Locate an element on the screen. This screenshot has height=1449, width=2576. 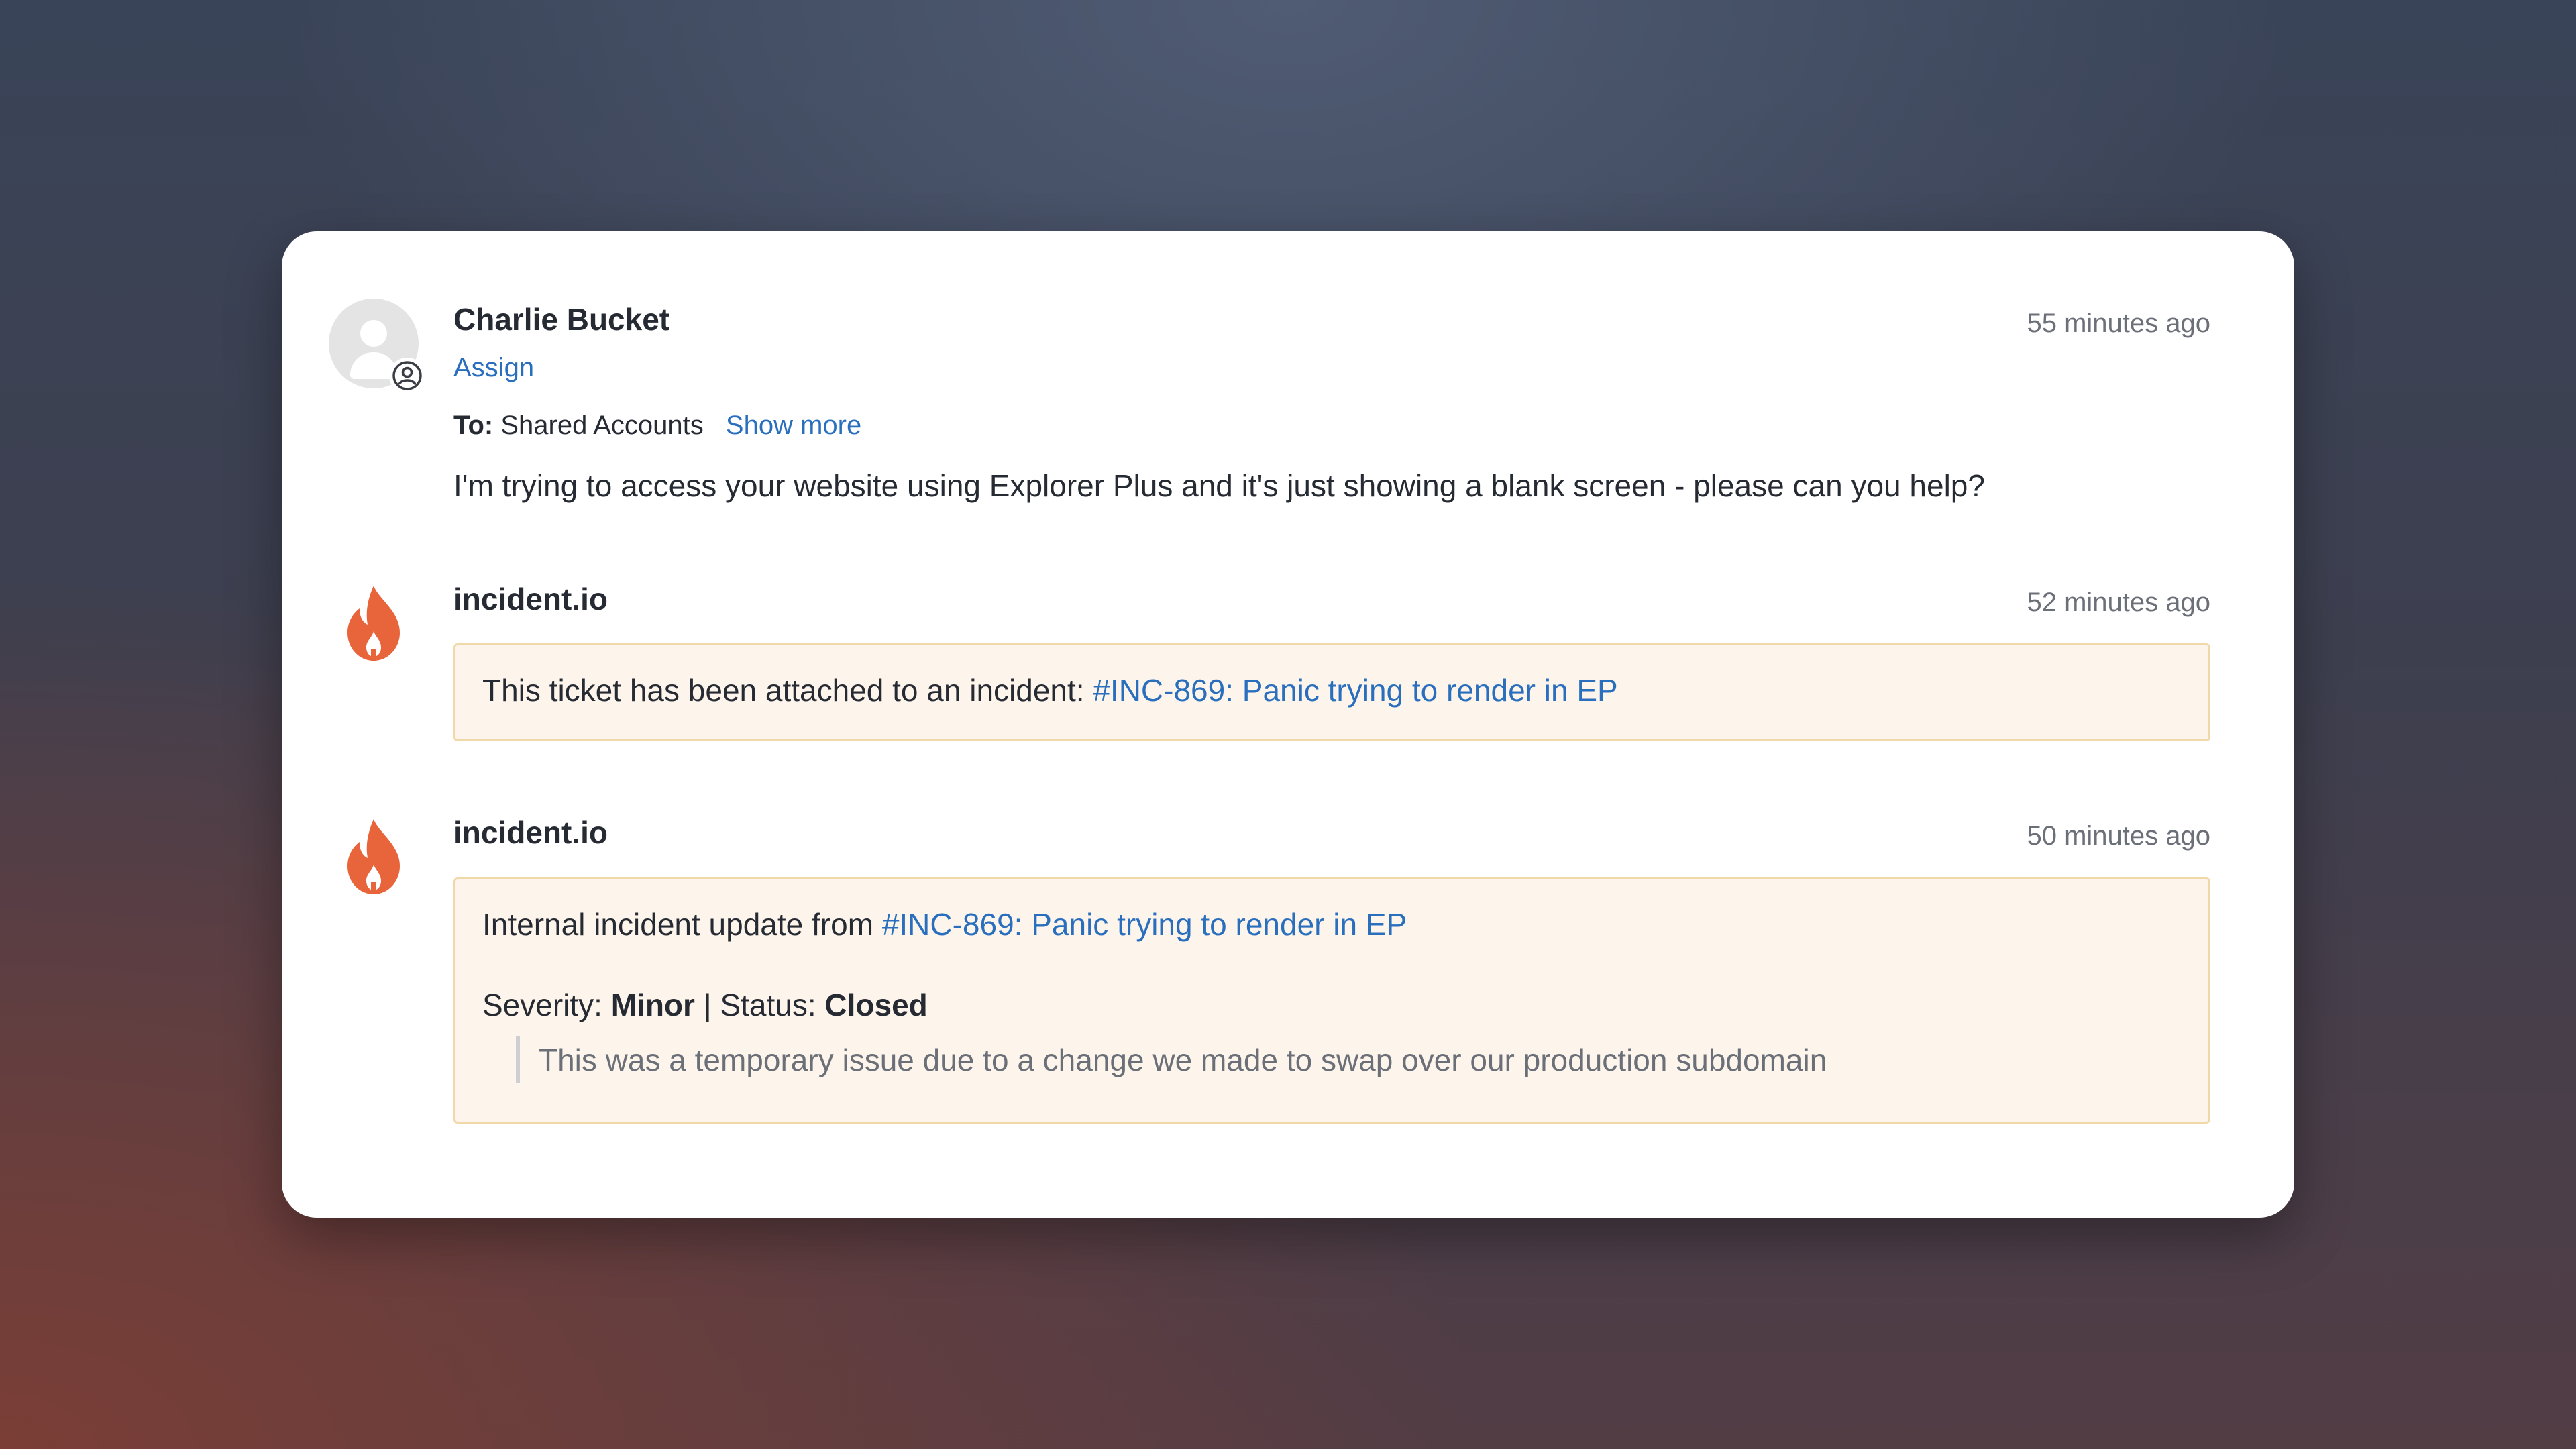
user-placeholder-icon is located at coordinates (373, 333).